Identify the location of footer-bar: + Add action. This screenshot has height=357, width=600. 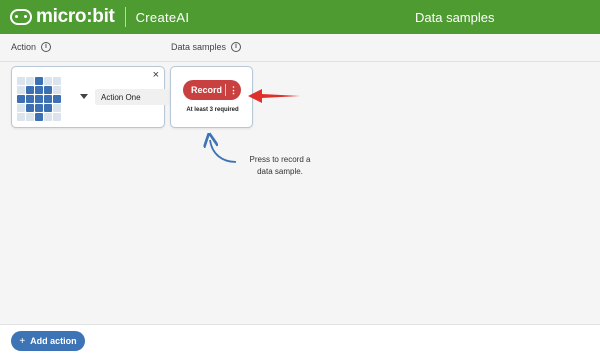
(300, 340).